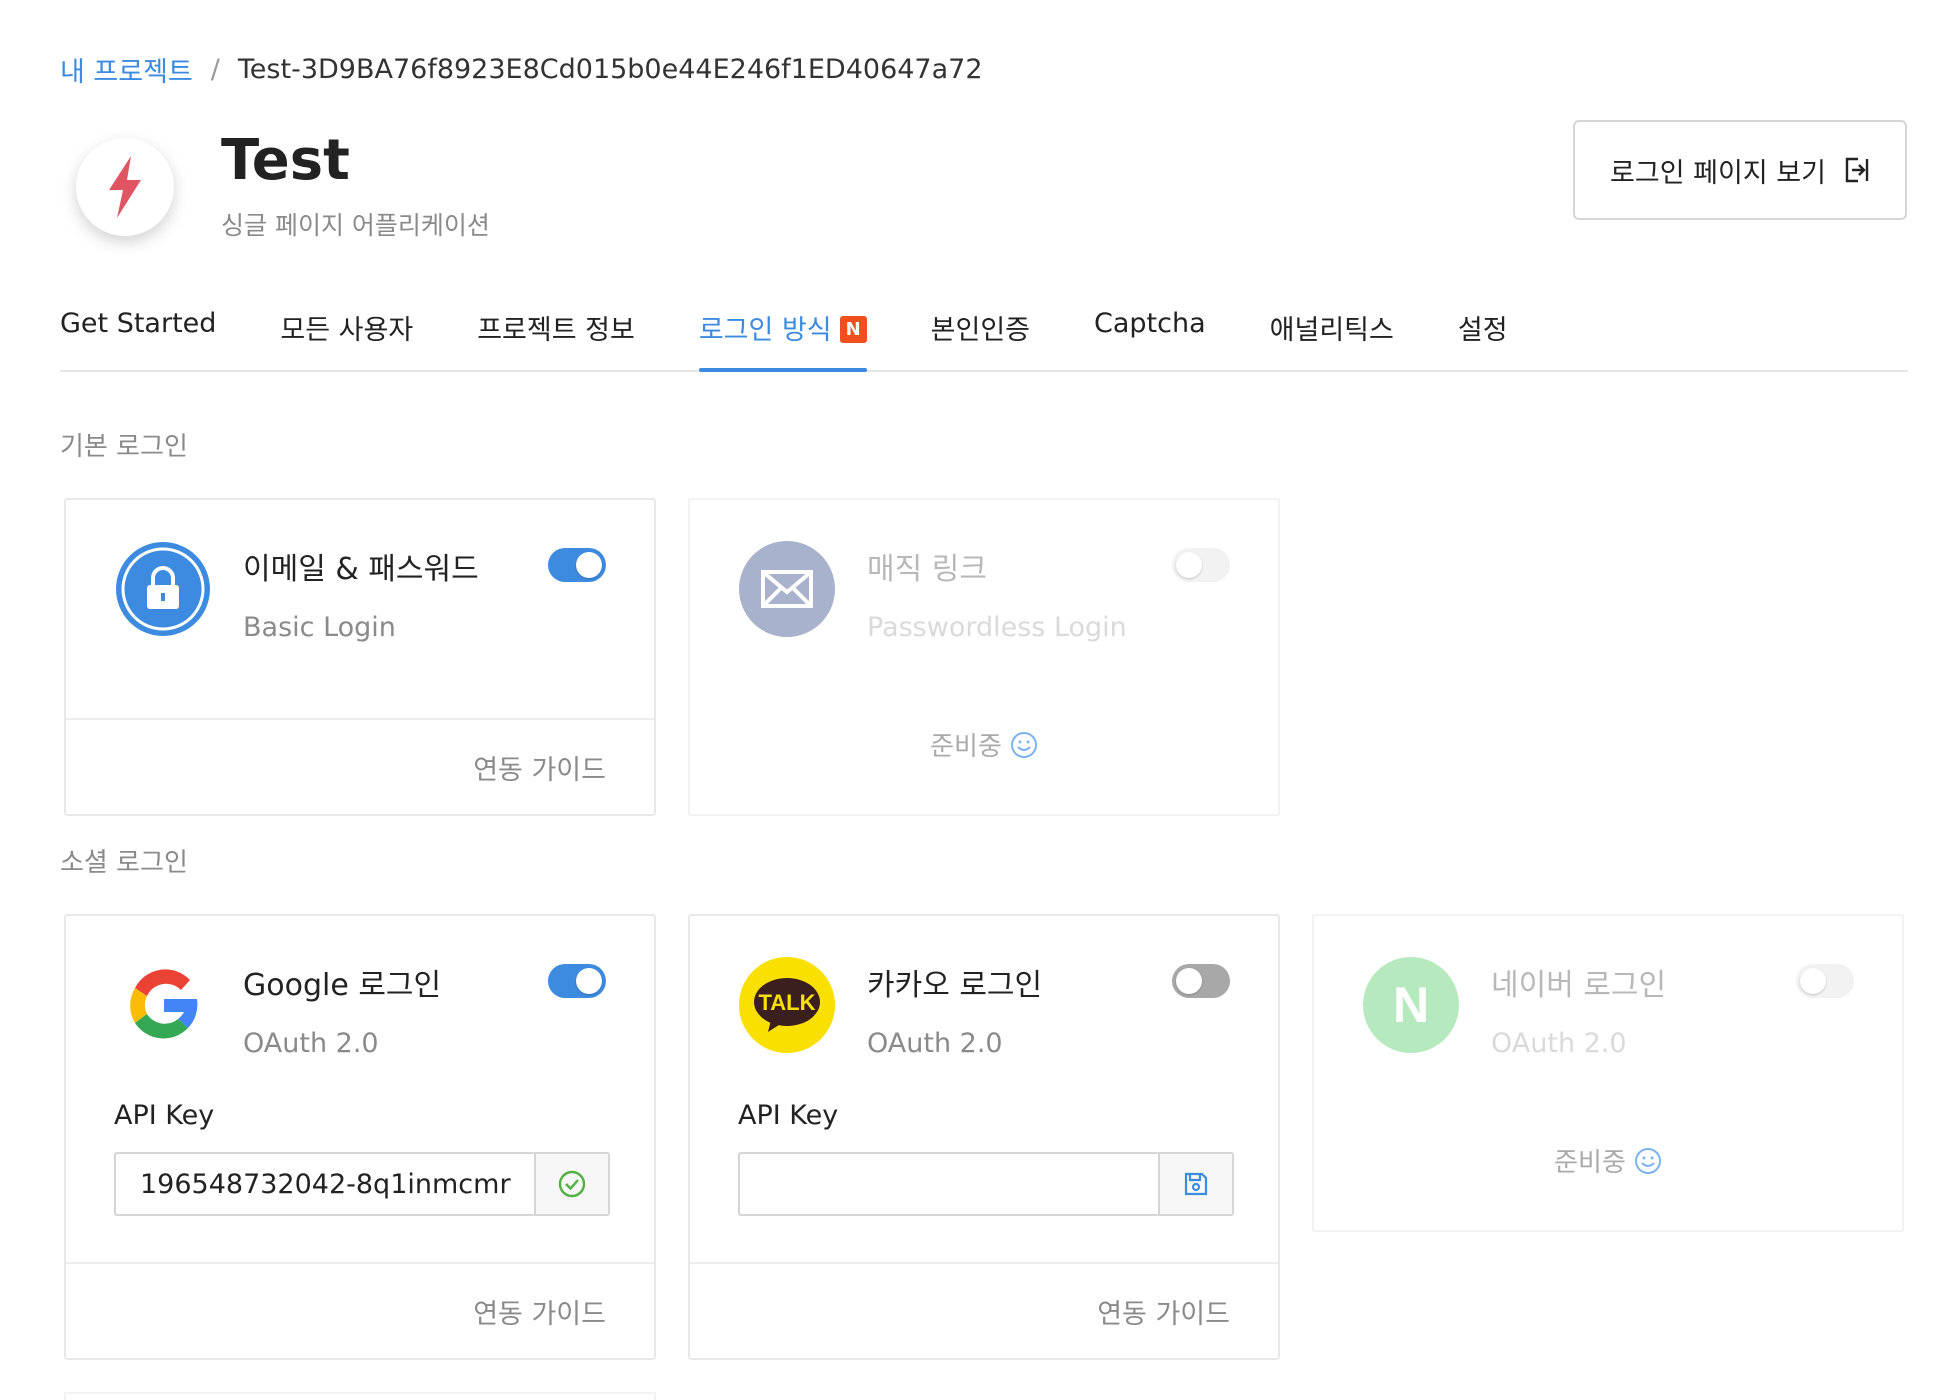 This screenshot has height=1400, width=1952. Describe the element at coordinates (360, 1137) in the screenshot. I see `login-card-google: Google 로그인 OAuth 2.0 API Key 연동 가이드` at that location.